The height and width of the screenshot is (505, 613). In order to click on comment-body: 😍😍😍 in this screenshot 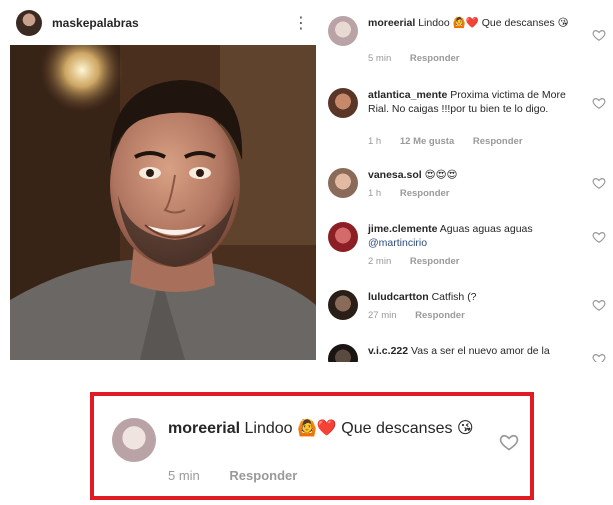, I will do `click(441, 175)`.